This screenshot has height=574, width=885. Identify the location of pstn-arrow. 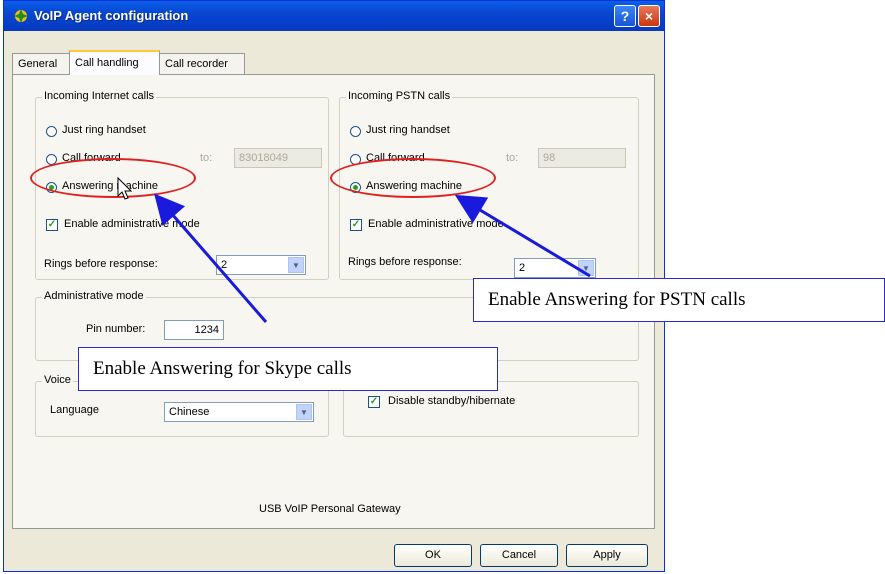
(522, 236).